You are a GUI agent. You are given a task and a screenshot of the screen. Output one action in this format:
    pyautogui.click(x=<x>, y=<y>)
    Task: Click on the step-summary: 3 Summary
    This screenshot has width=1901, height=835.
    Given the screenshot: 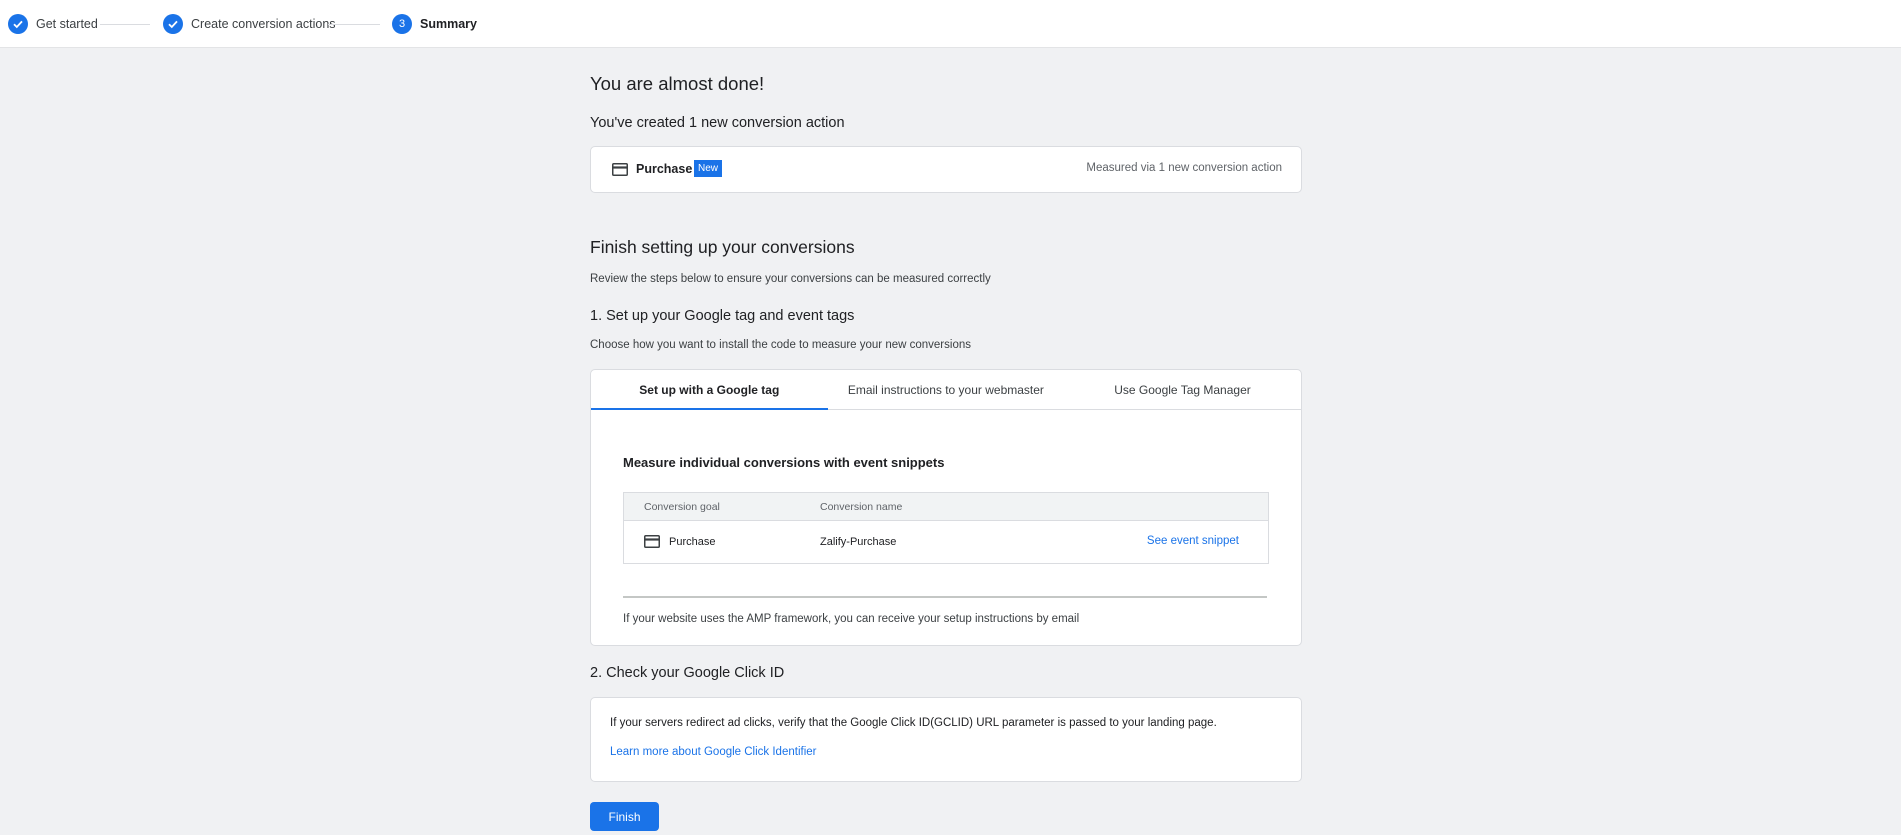 What is the action you would take?
    pyautogui.click(x=434, y=23)
    